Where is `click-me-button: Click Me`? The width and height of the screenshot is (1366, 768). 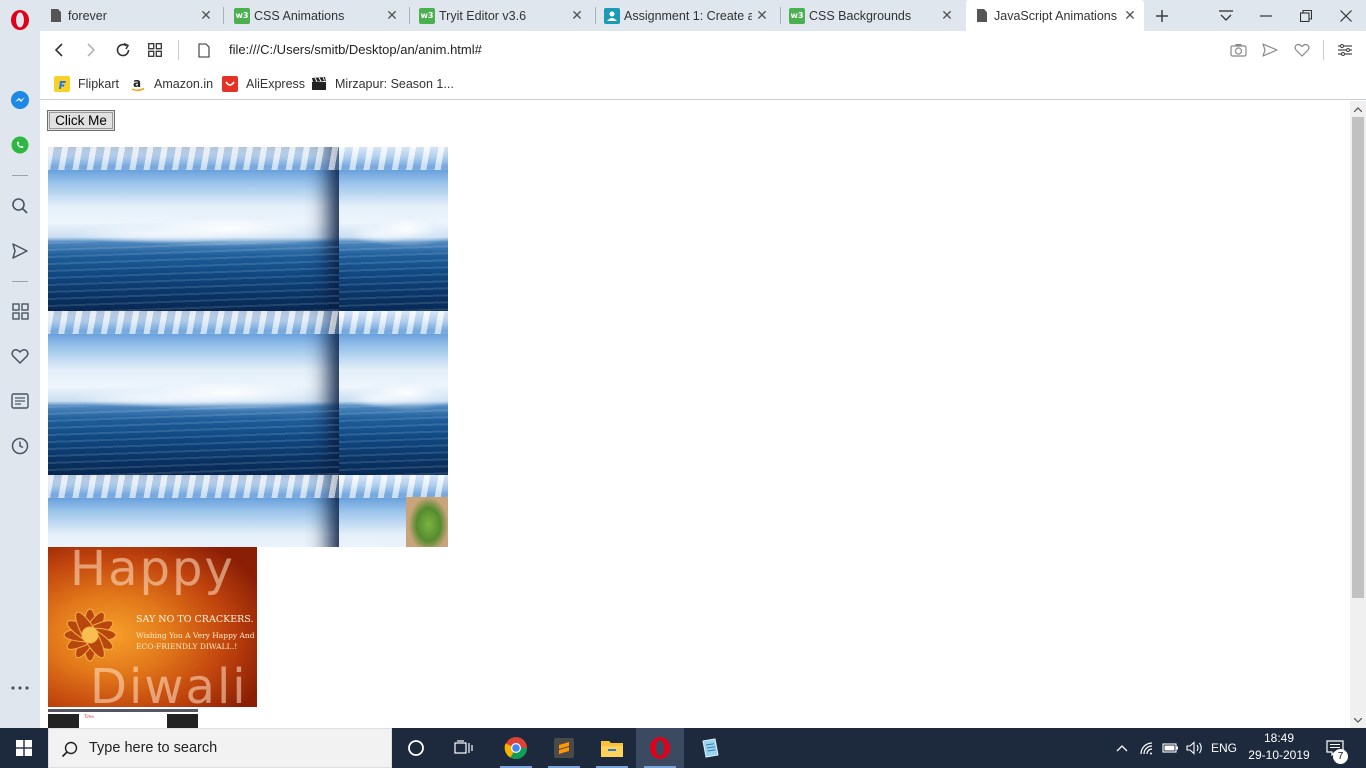 click-me-button: Click Me is located at coordinates (81, 120).